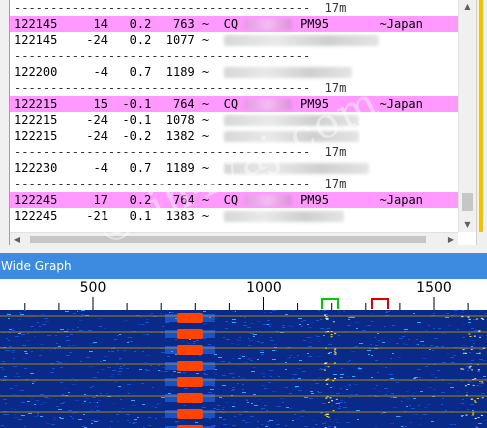  I want to click on decode-freq: 1382, so click(180, 136).